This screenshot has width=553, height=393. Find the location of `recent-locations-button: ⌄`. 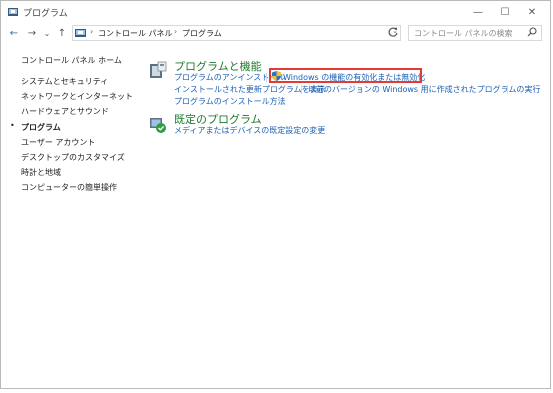

recent-locations-button: ⌄ is located at coordinates (47, 33).